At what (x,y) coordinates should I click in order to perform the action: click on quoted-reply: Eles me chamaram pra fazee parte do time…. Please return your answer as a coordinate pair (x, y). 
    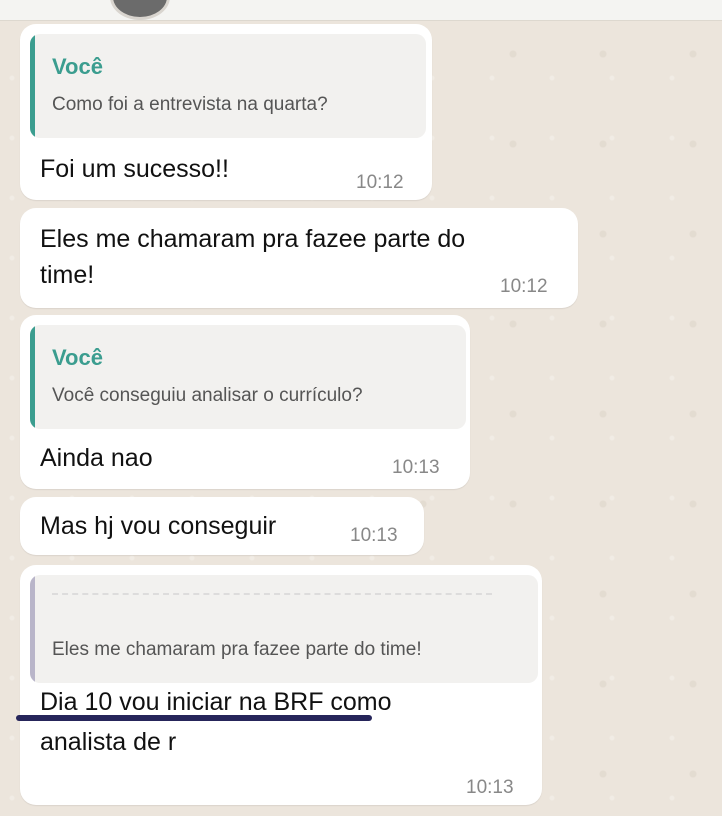
    Looking at the image, I should click on (284, 629).